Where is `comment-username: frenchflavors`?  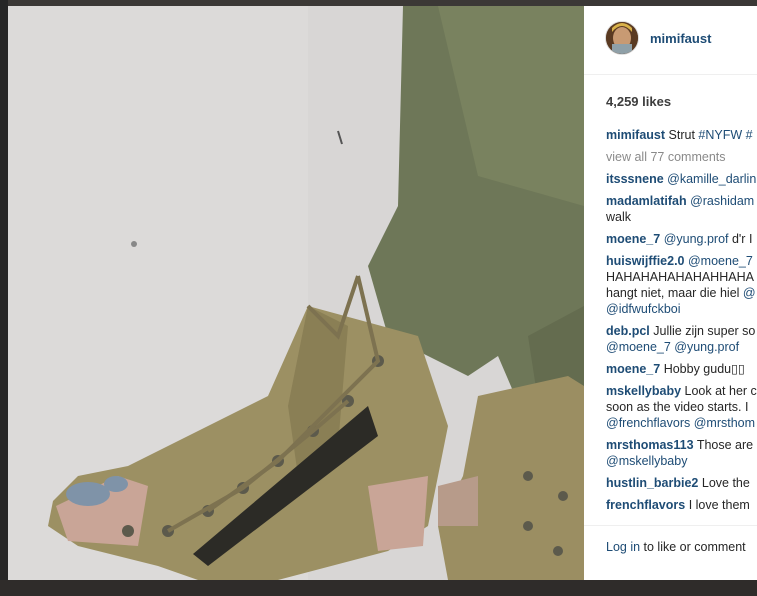 comment-username: frenchflavors is located at coordinates (645, 505).